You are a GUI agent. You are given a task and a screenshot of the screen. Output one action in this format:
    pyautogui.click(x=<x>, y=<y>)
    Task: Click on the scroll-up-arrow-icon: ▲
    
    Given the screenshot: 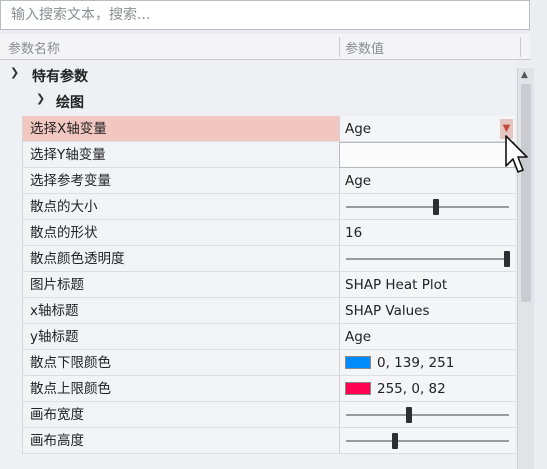 What is the action you would take?
    pyautogui.click(x=524, y=75)
    